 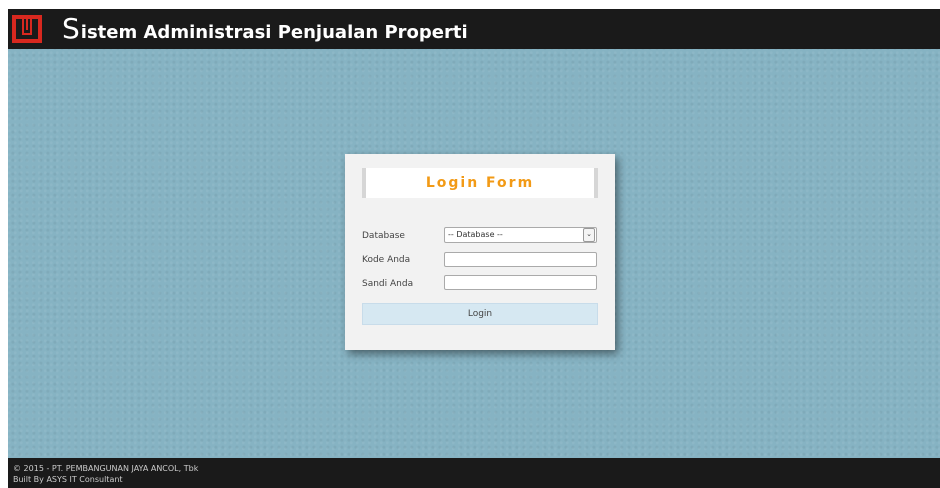 What do you see at coordinates (383, 236) in the screenshot?
I see `database-label: Database` at bounding box center [383, 236].